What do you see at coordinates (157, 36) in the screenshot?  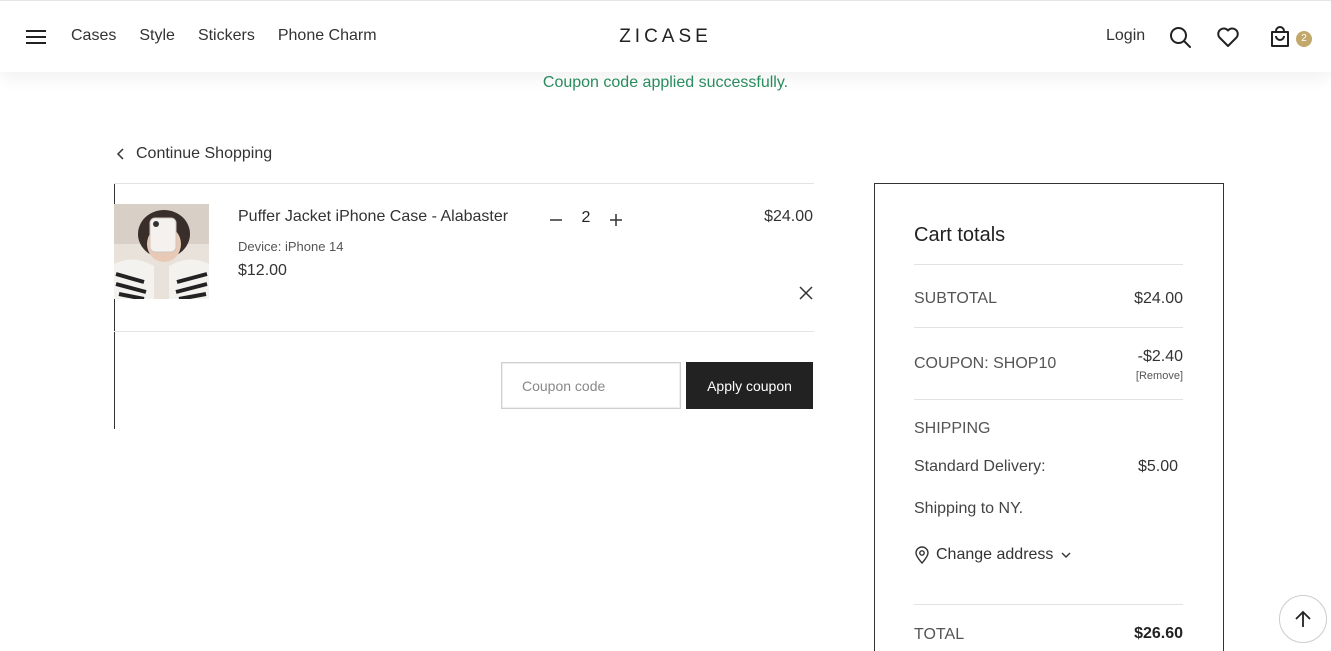 I see `nav-item-style: Style` at bounding box center [157, 36].